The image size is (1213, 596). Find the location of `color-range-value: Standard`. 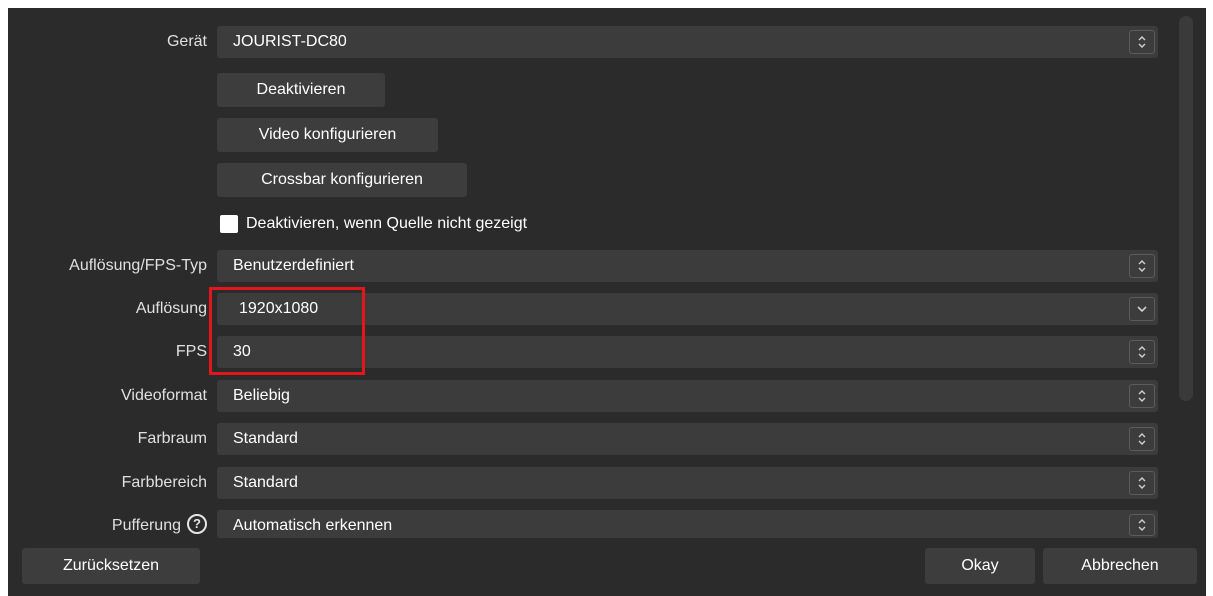

color-range-value: Standard is located at coordinates (265, 482).